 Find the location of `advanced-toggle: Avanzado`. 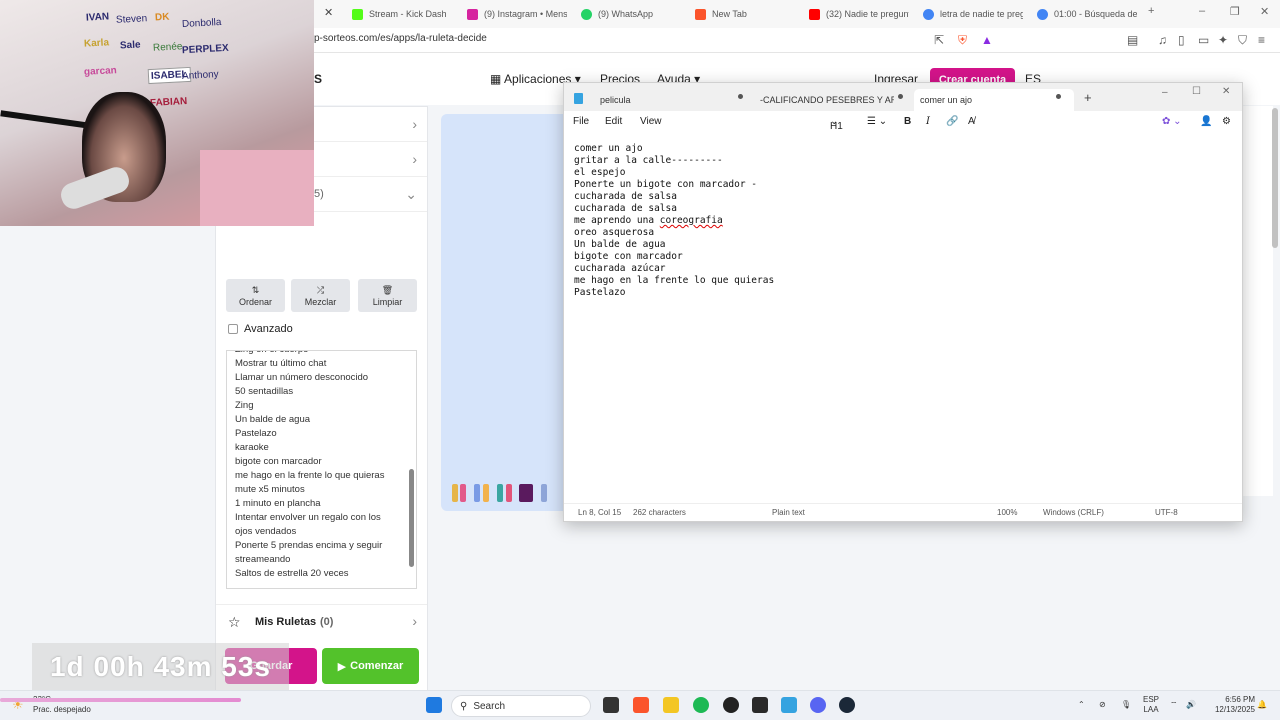

advanced-toggle: Avanzado is located at coordinates (260, 329).